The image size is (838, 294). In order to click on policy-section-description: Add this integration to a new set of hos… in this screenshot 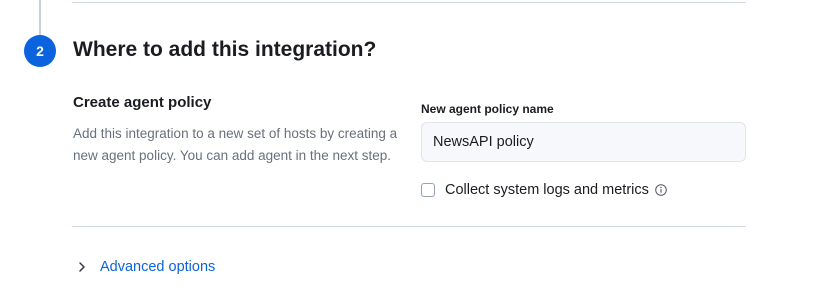, I will do `click(235, 144)`.